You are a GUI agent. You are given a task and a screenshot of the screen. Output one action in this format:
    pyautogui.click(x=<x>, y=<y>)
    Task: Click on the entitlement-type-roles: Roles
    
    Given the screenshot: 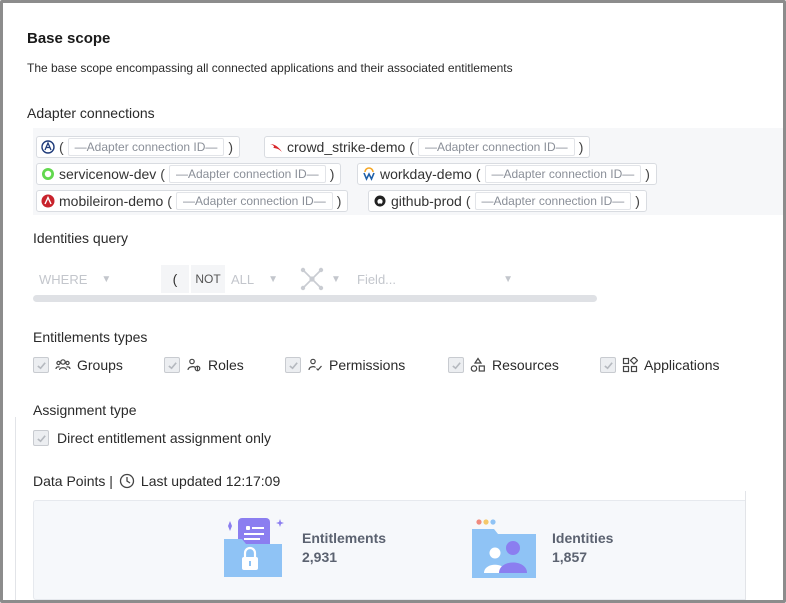 What is the action you would take?
    pyautogui.click(x=204, y=365)
    